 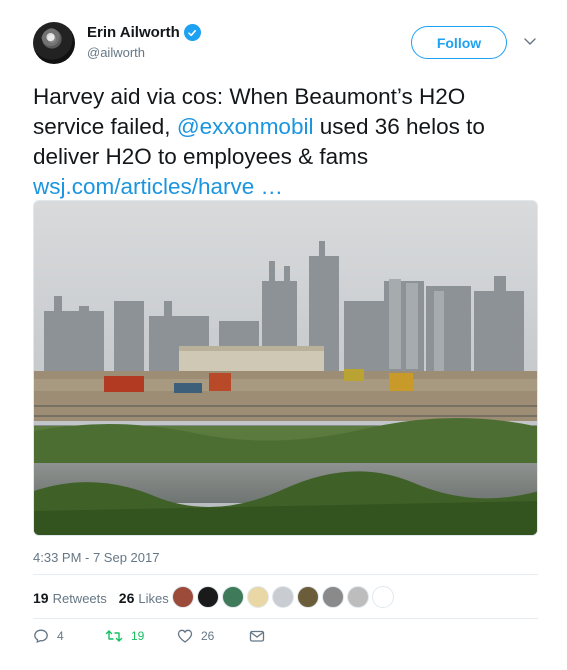 What do you see at coordinates (153, 598) in the screenshot?
I see `likes-label: Likes` at bounding box center [153, 598].